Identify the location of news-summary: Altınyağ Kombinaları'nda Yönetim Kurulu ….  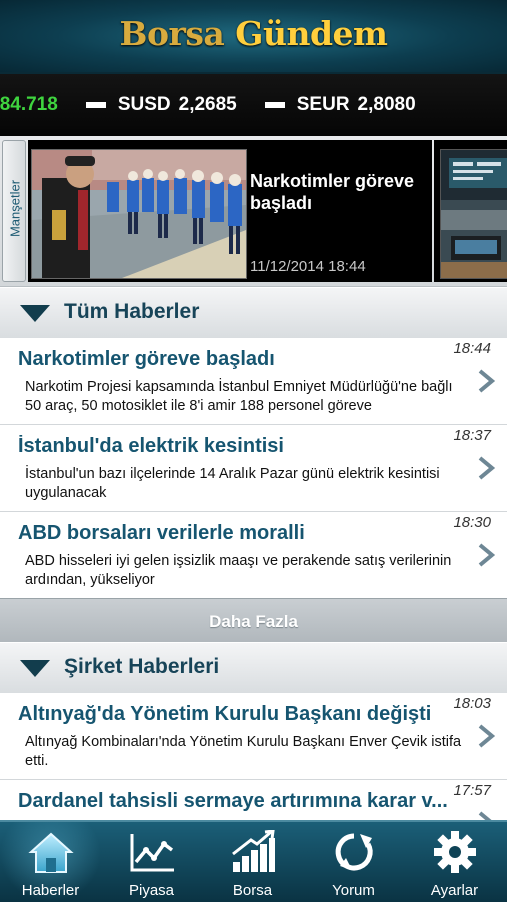
(243, 751).